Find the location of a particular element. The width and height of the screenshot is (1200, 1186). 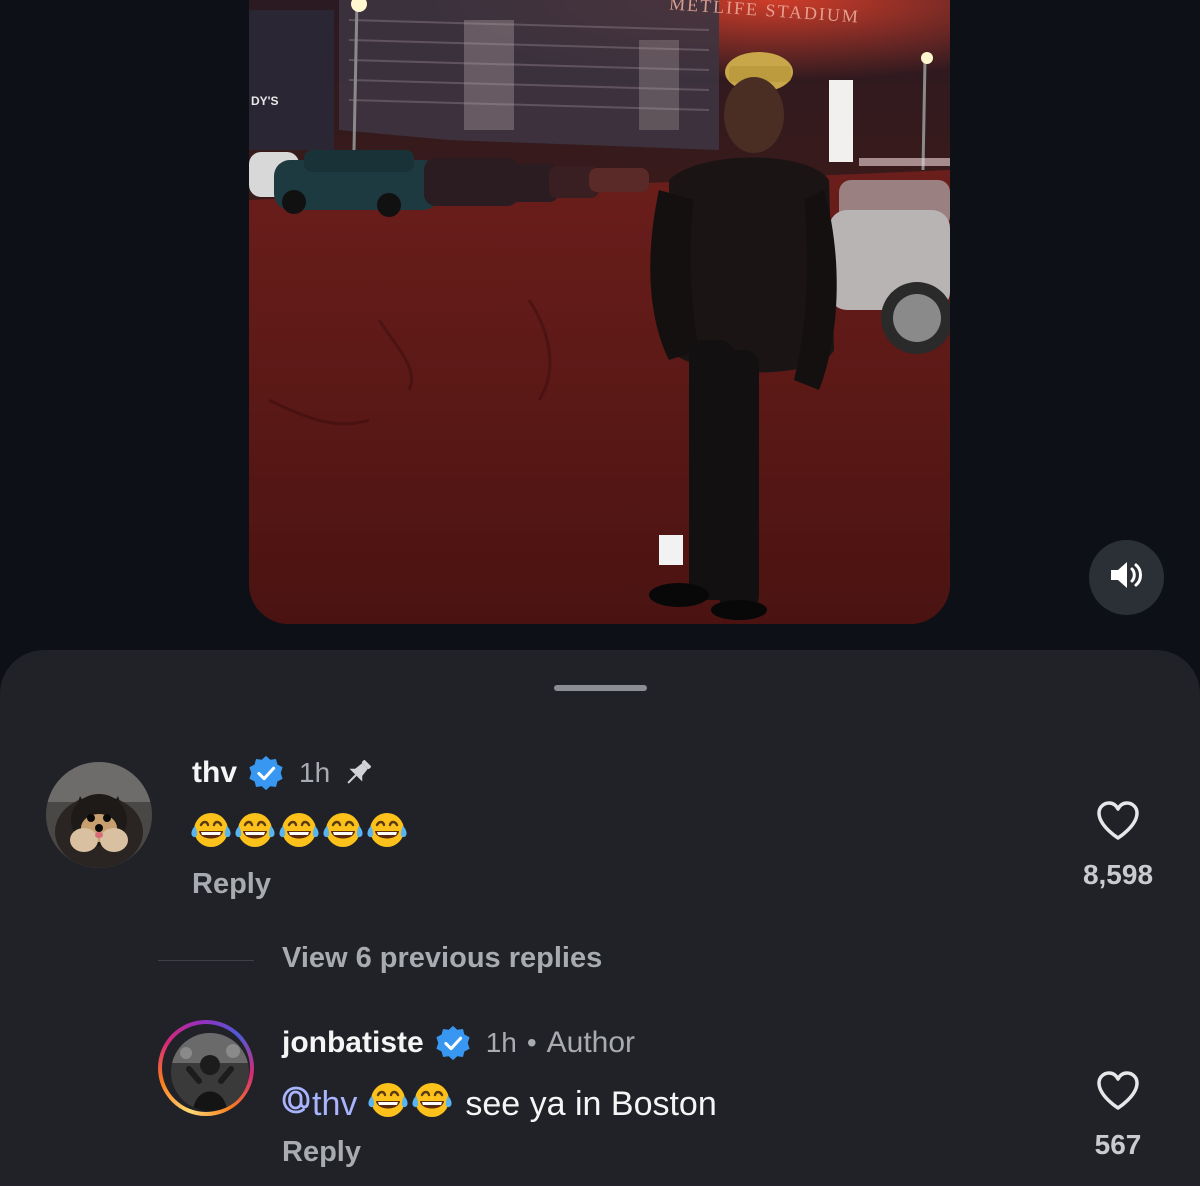

volume-icon is located at coordinates (1127, 577).